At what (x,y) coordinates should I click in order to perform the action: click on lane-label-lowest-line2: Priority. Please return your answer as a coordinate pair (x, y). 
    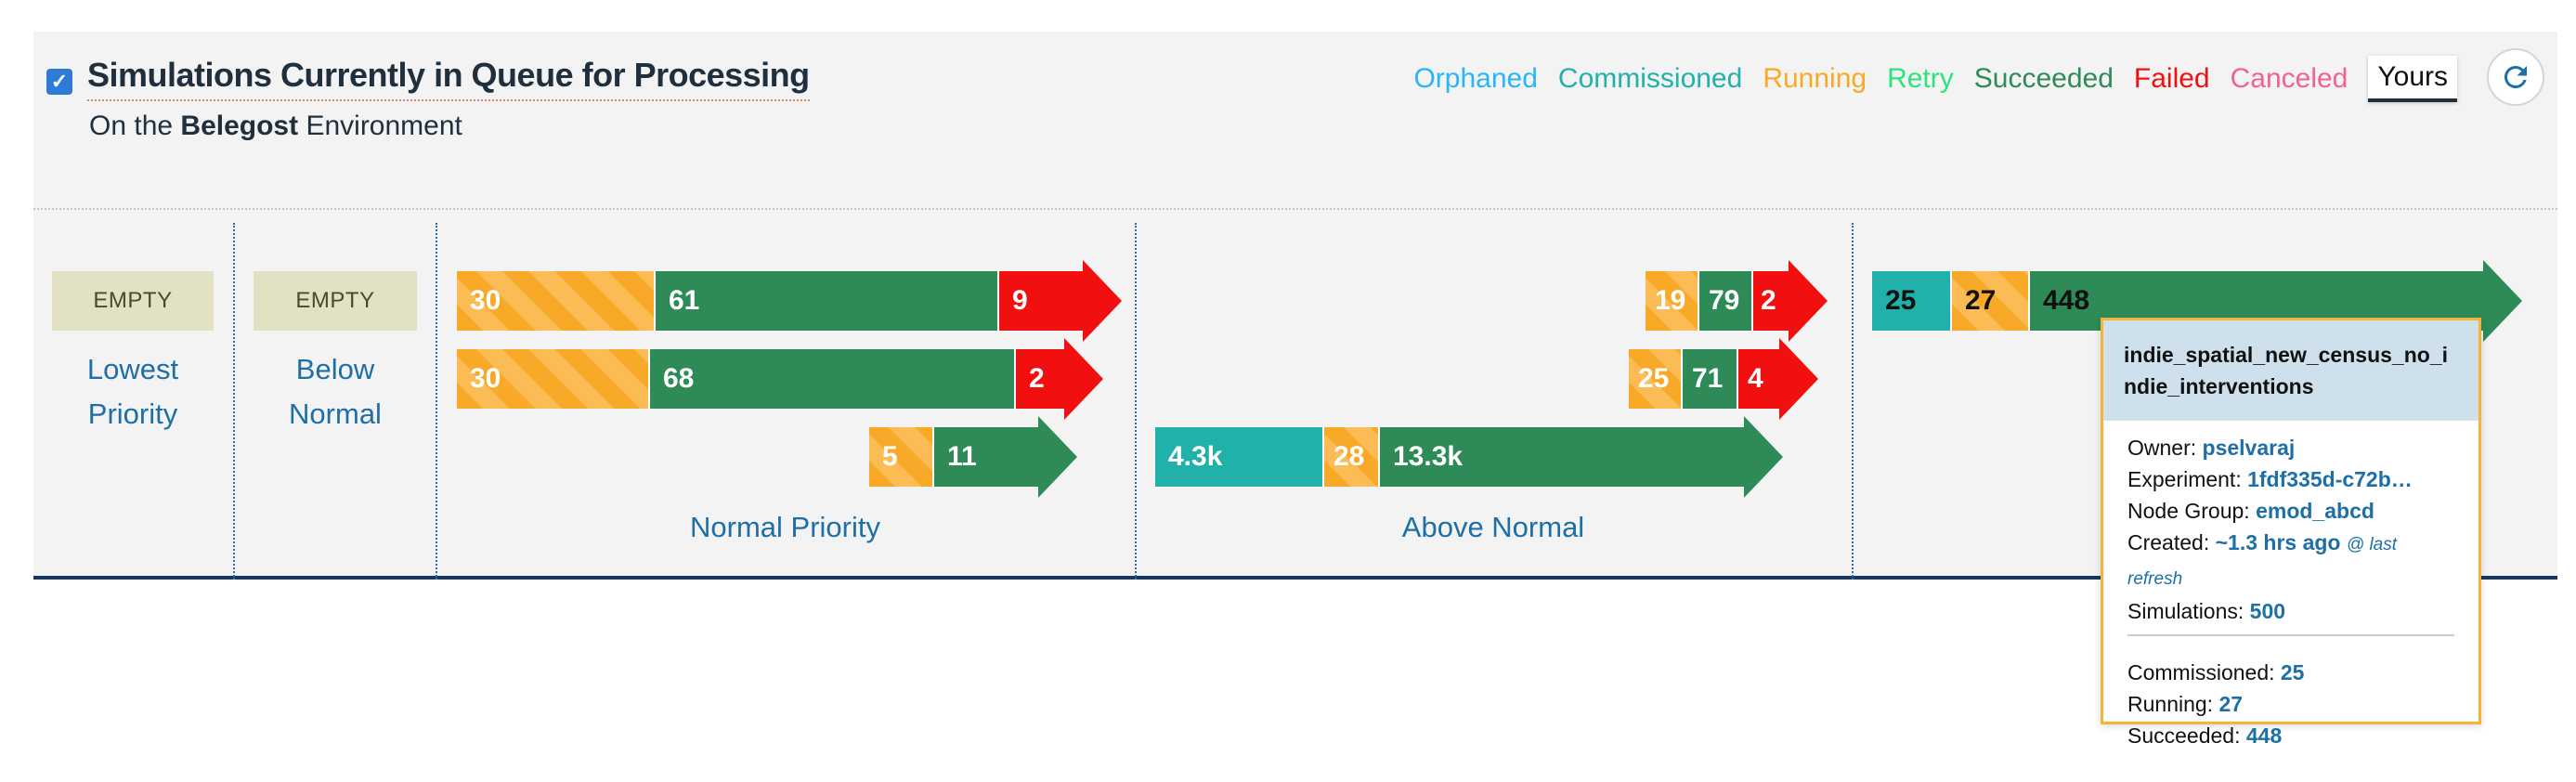
    Looking at the image, I should click on (132, 414).